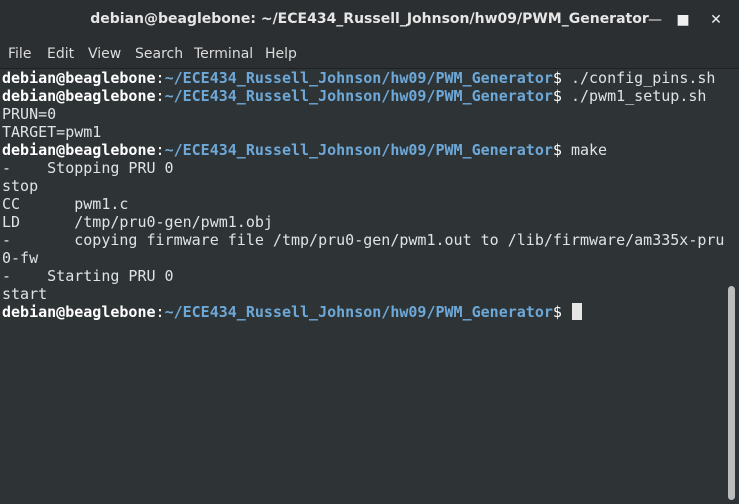 The width and height of the screenshot is (739, 504). What do you see at coordinates (369, 54) in the screenshot?
I see `menu-bar: File Edit View Search Terminal Help` at bounding box center [369, 54].